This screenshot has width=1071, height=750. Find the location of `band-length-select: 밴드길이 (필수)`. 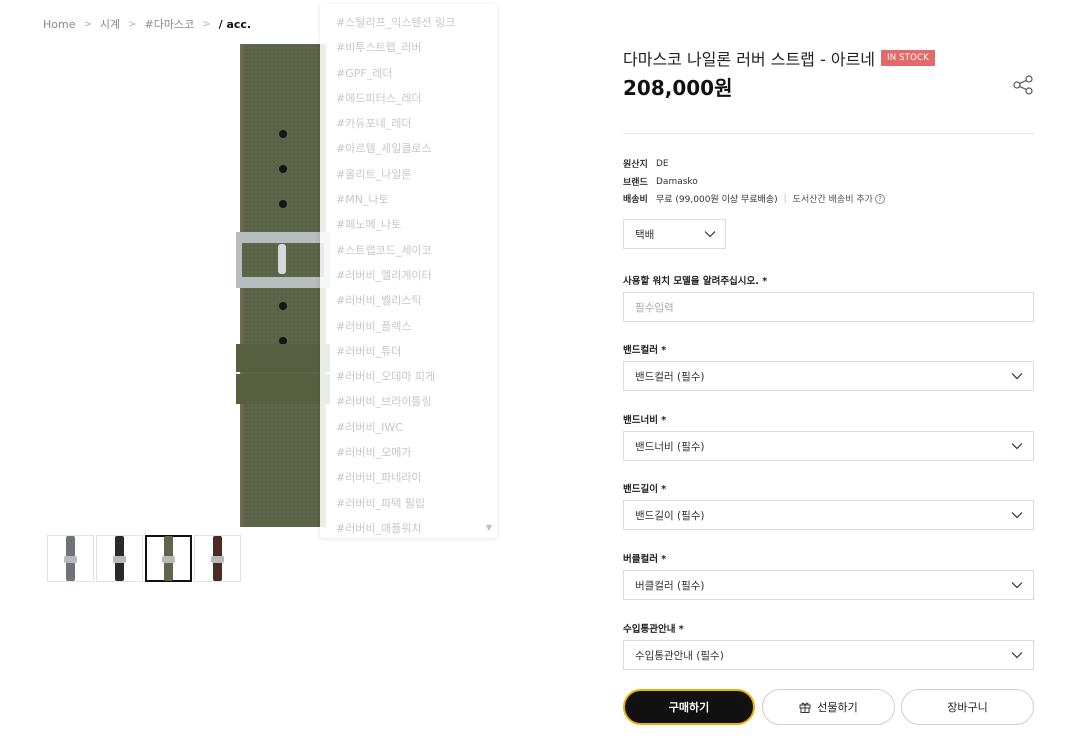

band-length-select: 밴드길이 (필수) is located at coordinates (828, 515).